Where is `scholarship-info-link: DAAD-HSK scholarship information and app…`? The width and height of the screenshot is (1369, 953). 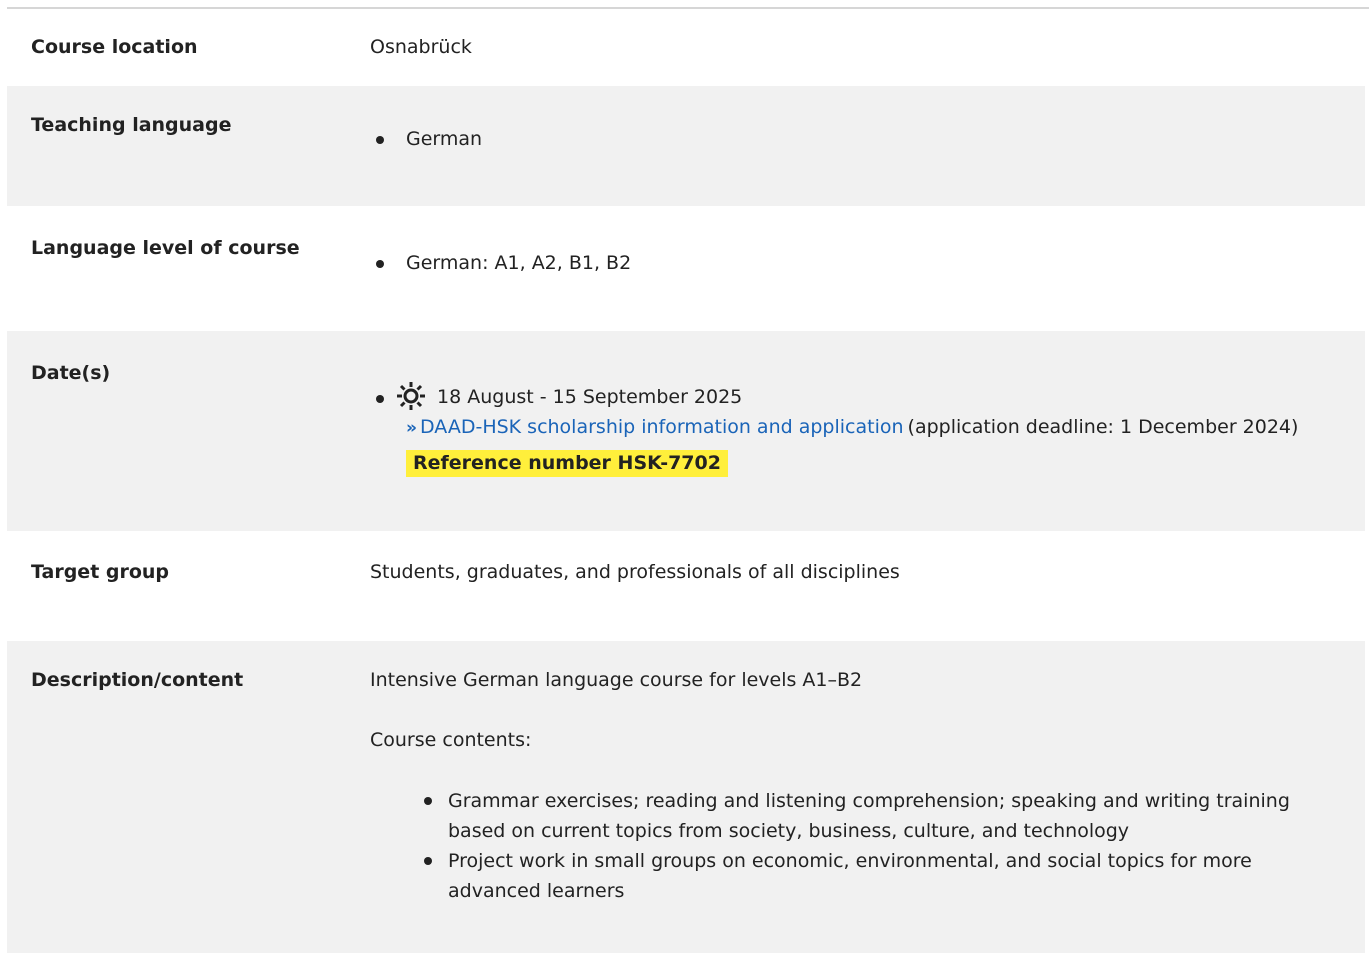 scholarship-info-link: DAAD-HSK scholarship information and app… is located at coordinates (662, 427).